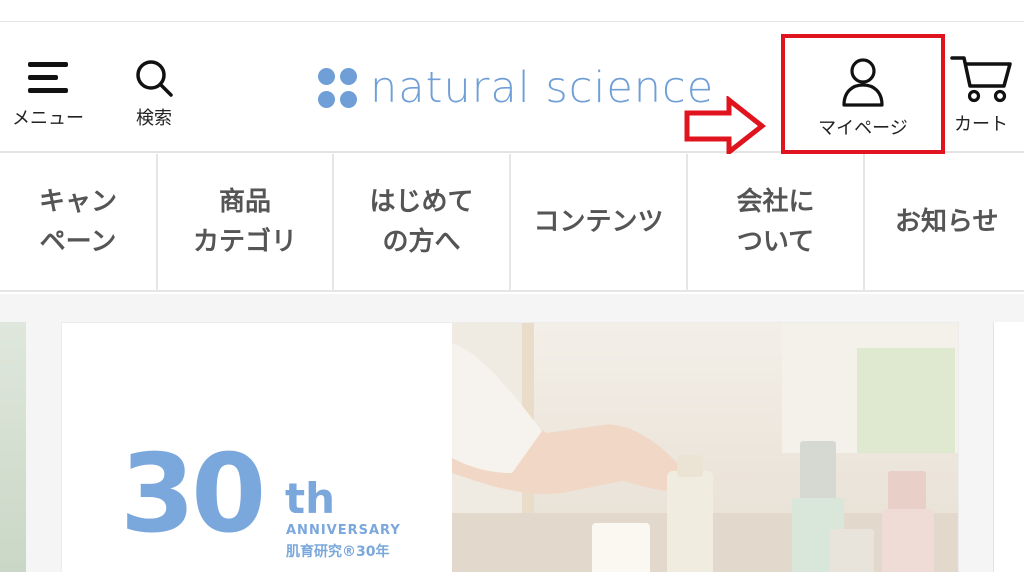 The height and width of the screenshot is (572, 1024). What do you see at coordinates (338, 88) in the screenshot?
I see `logo-mark-icon` at bounding box center [338, 88].